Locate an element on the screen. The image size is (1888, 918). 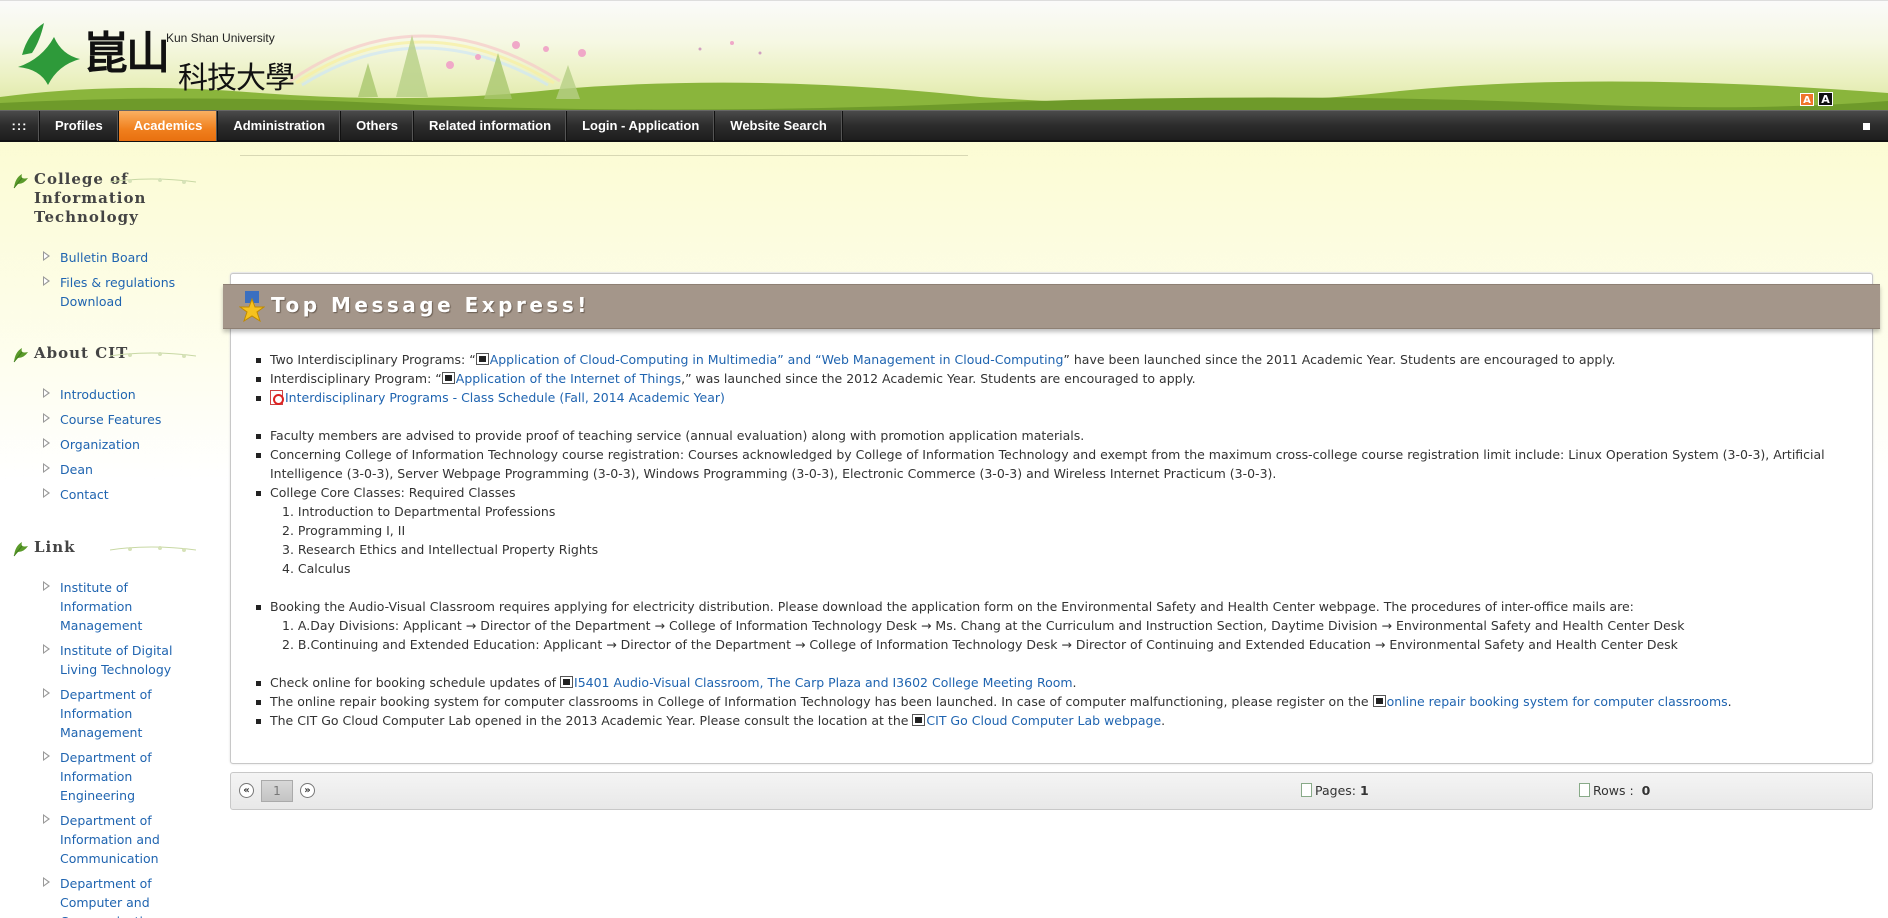
sidebar-item-files-download: Files & regulations Download is located at coordinates (123, 292).